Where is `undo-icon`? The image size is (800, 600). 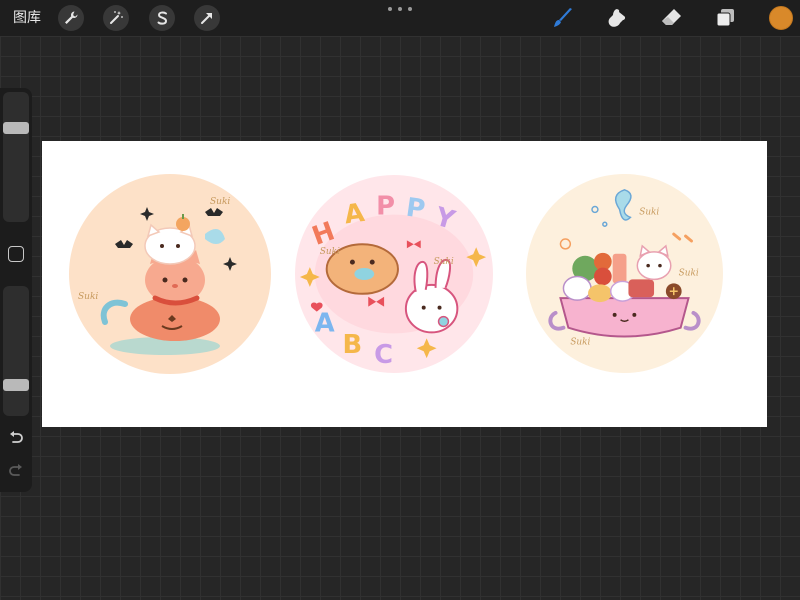
undo-icon is located at coordinates (16, 437).